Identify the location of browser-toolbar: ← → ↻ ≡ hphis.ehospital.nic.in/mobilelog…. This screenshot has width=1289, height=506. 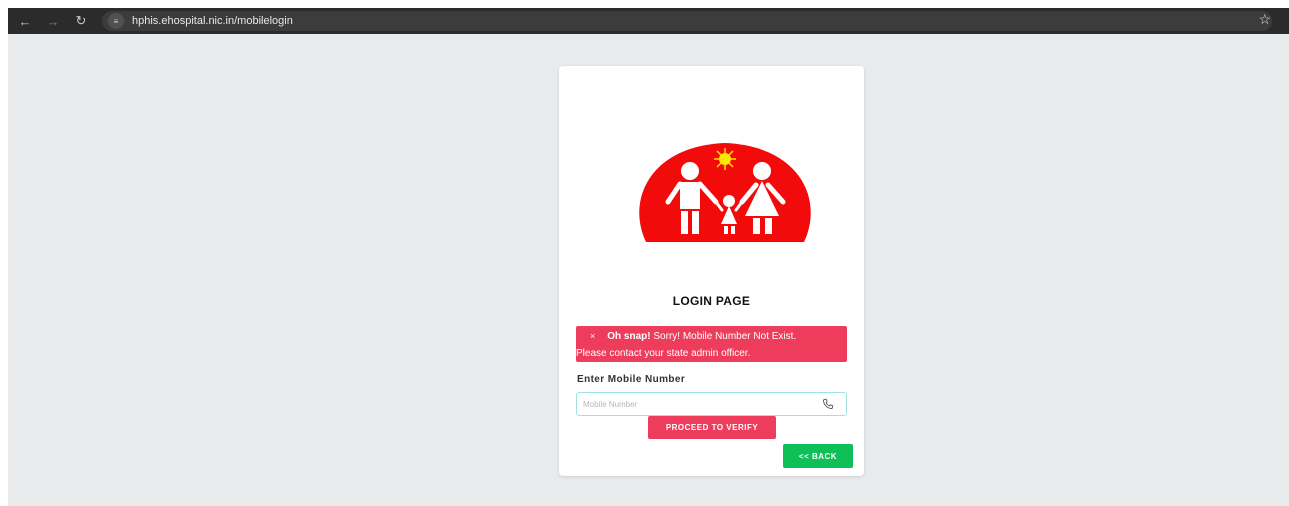
(648, 21).